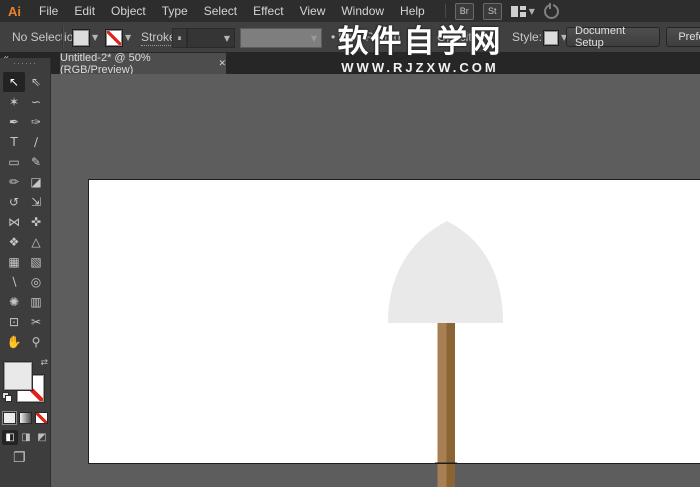 Image resolution: width=700 pixels, height=487 pixels. I want to click on document-tab: Untitled-2* @ 50% (RGB/Preview) ✕, so click(143, 63).